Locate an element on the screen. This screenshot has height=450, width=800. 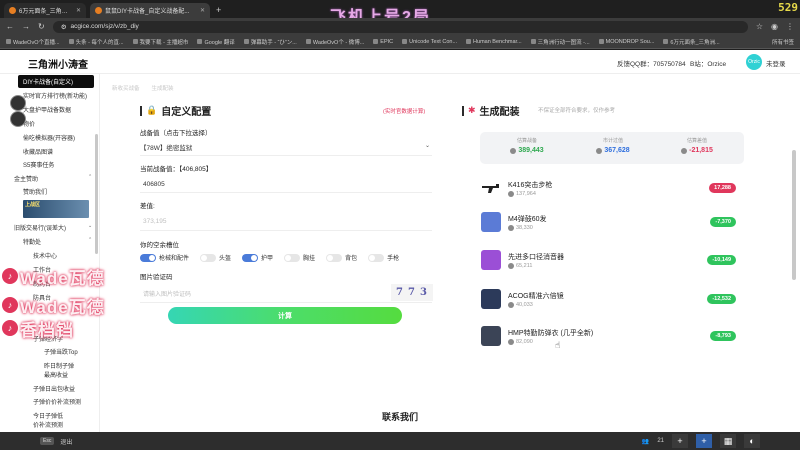
calculate-button: 计算 is located at coordinates (285, 315).